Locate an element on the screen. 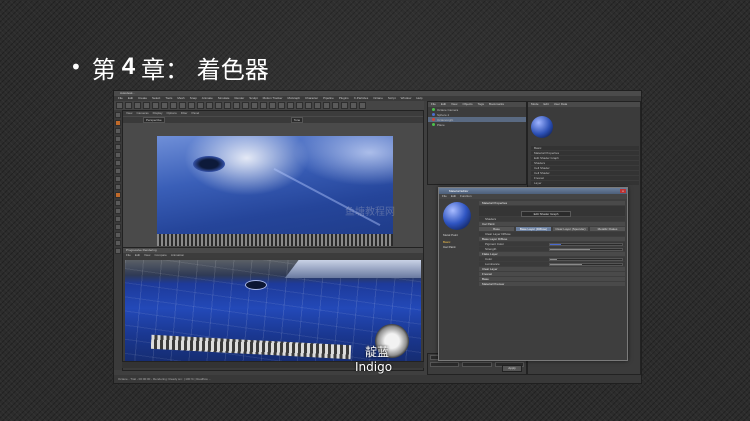 This screenshot has height=421, width=750. material-tab: Metallic Flakes is located at coordinates (607, 229).